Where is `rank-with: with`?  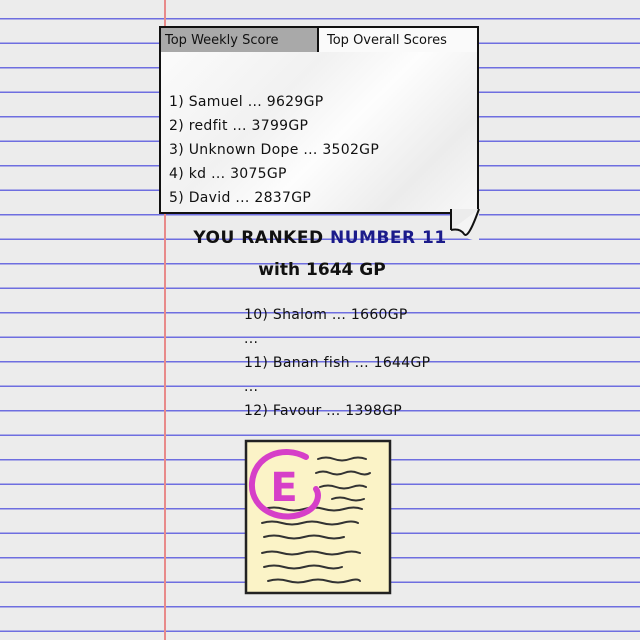
rank-with: with is located at coordinates (279, 270).